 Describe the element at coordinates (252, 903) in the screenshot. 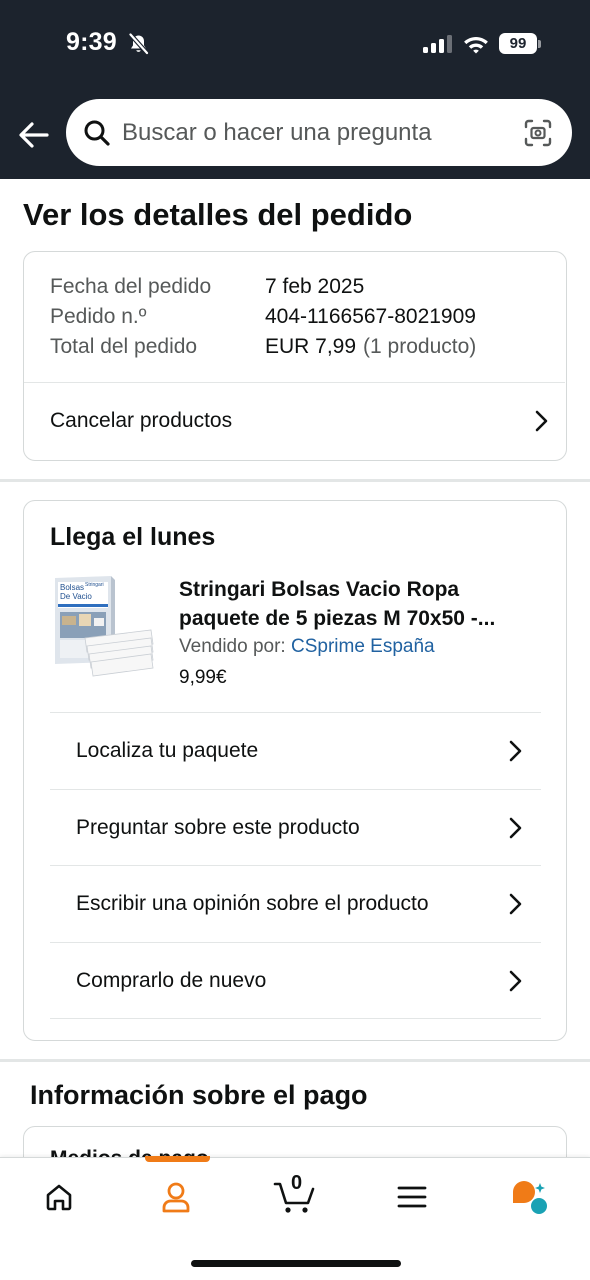

I see `write-review-label: Escribir una opinión sobre el producto` at that location.